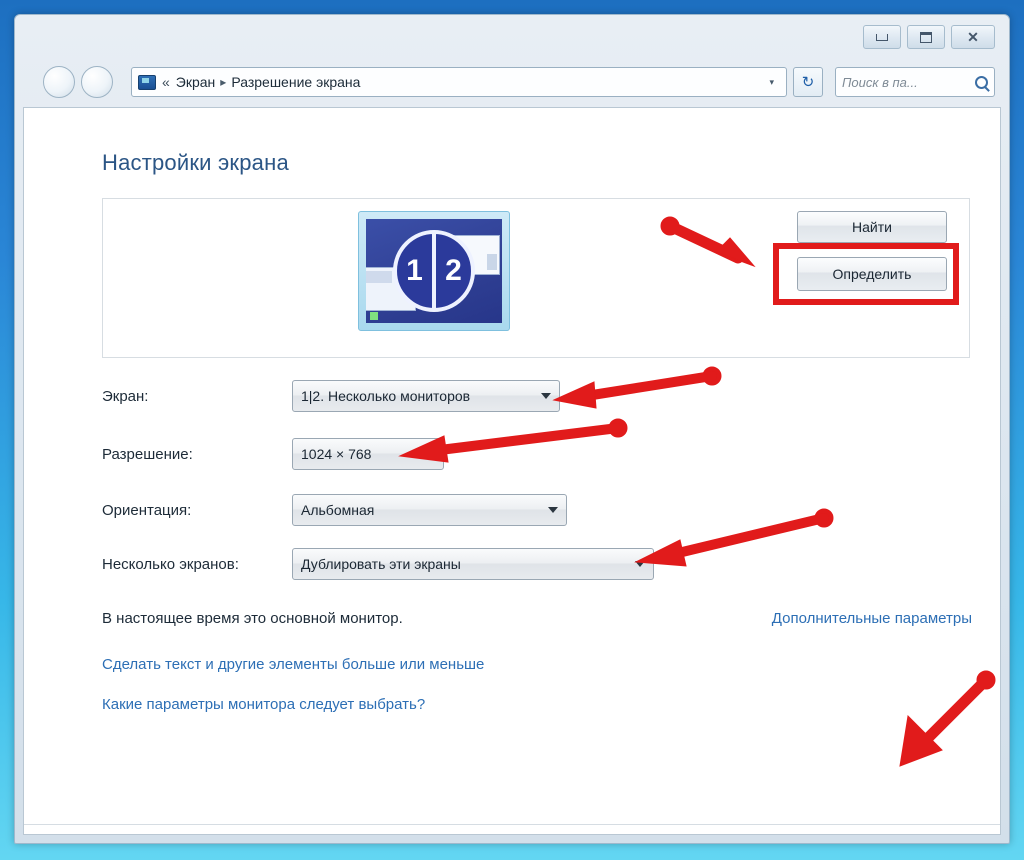  I want to click on orientation-label: Ориентация:, so click(147, 510).